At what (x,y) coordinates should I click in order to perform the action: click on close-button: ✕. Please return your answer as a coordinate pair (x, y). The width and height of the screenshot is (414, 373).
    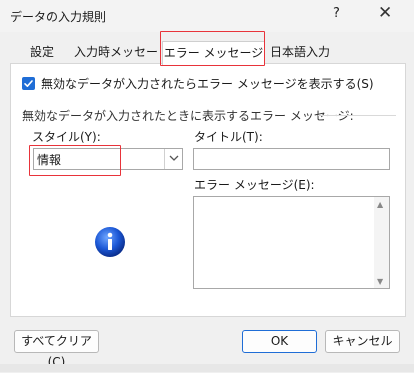
    Looking at the image, I should click on (385, 13).